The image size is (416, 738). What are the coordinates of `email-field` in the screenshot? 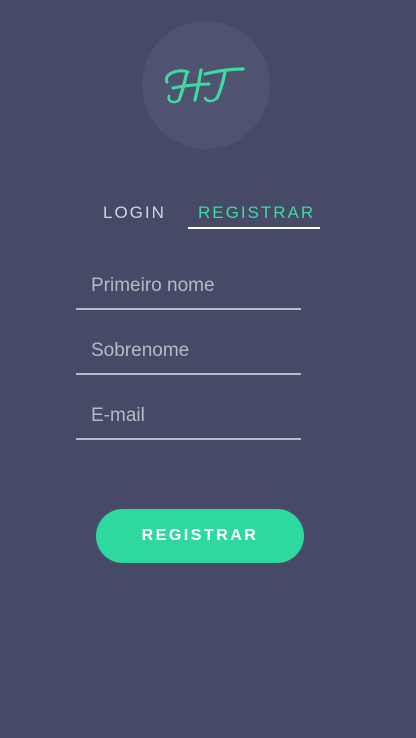 It's located at (188, 417).